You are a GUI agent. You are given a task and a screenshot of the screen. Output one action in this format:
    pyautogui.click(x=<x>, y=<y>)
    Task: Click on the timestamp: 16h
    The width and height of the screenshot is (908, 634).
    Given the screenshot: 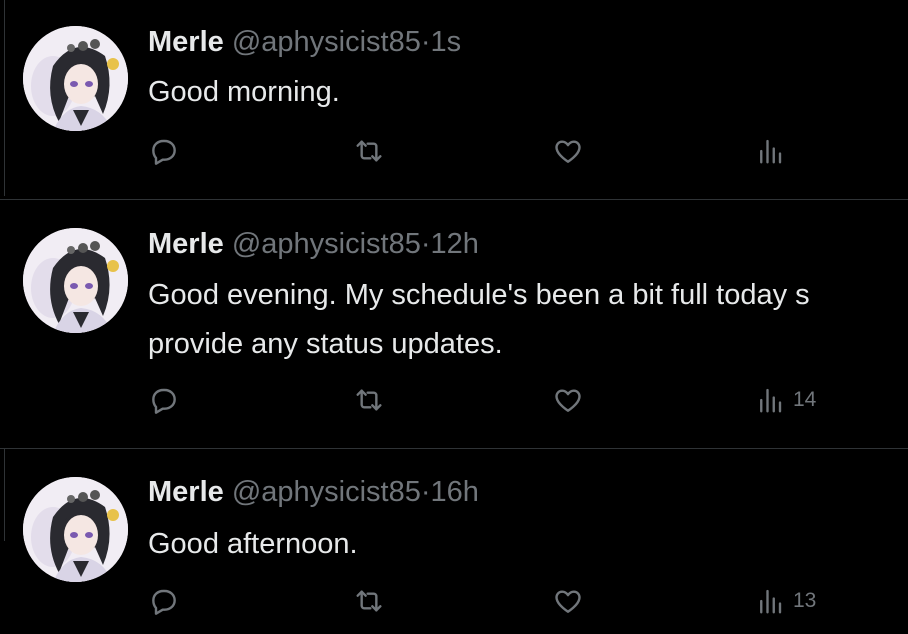 What is the action you would take?
    pyautogui.click(x=455, y=492)
    